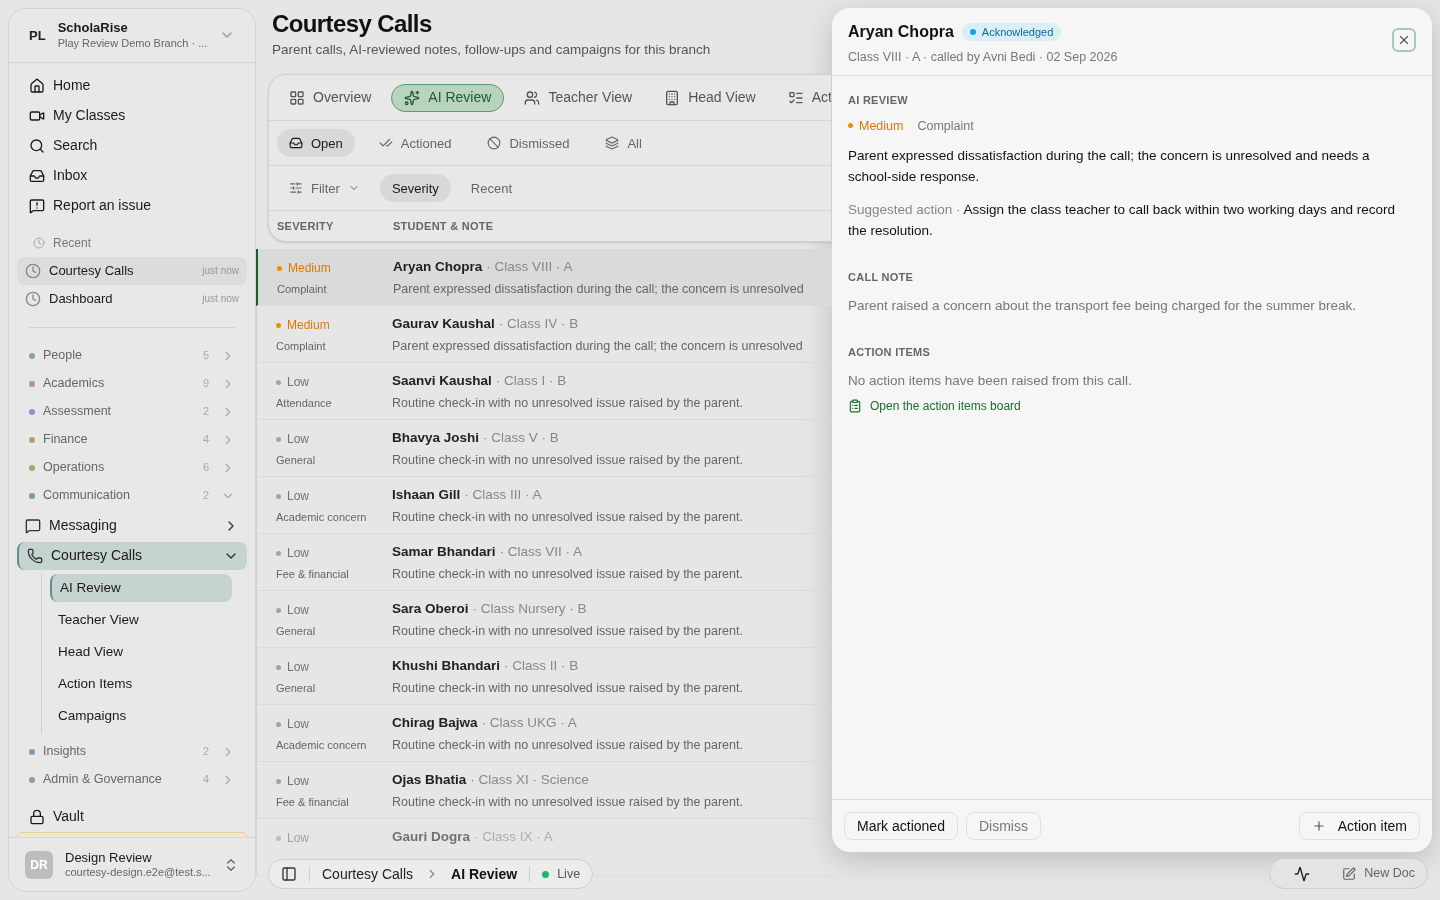 This screenshot has width=1440, height=900. Describe the element at coordinates (901, 32) in the screenshot. I see `student-name: Aryan Chopra` at that location.